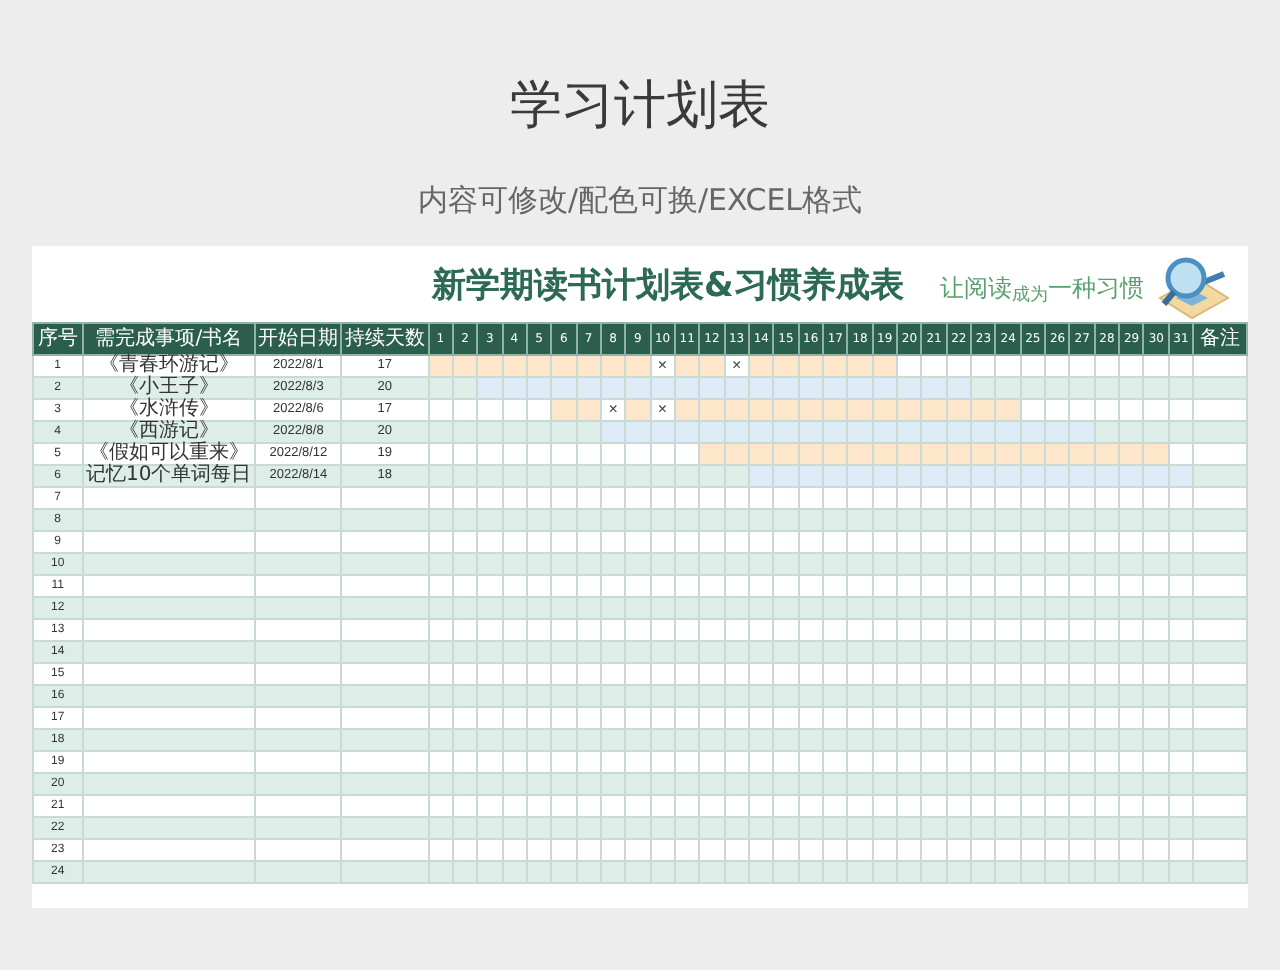 This screenshot has height=970, width=1280. Describe the element at coordinates (169, 388) in the screenshot. I see `table-cell: 《小王子》` at that location.